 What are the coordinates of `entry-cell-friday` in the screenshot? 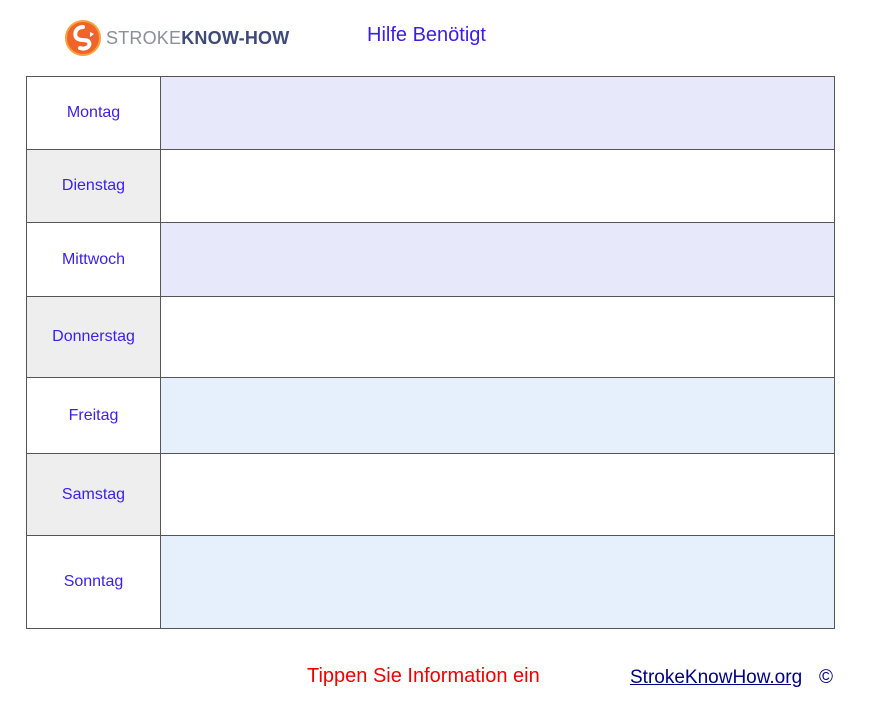 It's located at (498, 415).